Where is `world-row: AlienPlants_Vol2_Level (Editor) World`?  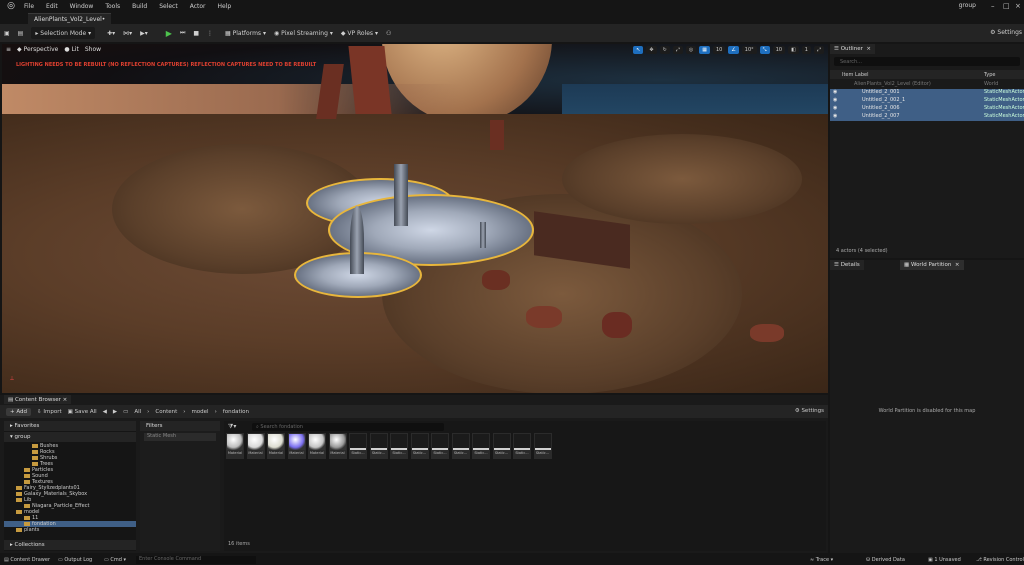
world-row: AlienPlants_Vol2_Level (Editor) World is located at coordinates (927, 85).